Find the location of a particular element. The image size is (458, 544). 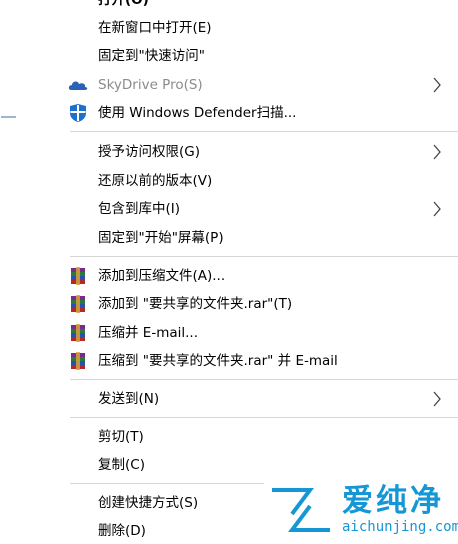

watermark-url: aichunjing.com is located at coordinates (400, 527).